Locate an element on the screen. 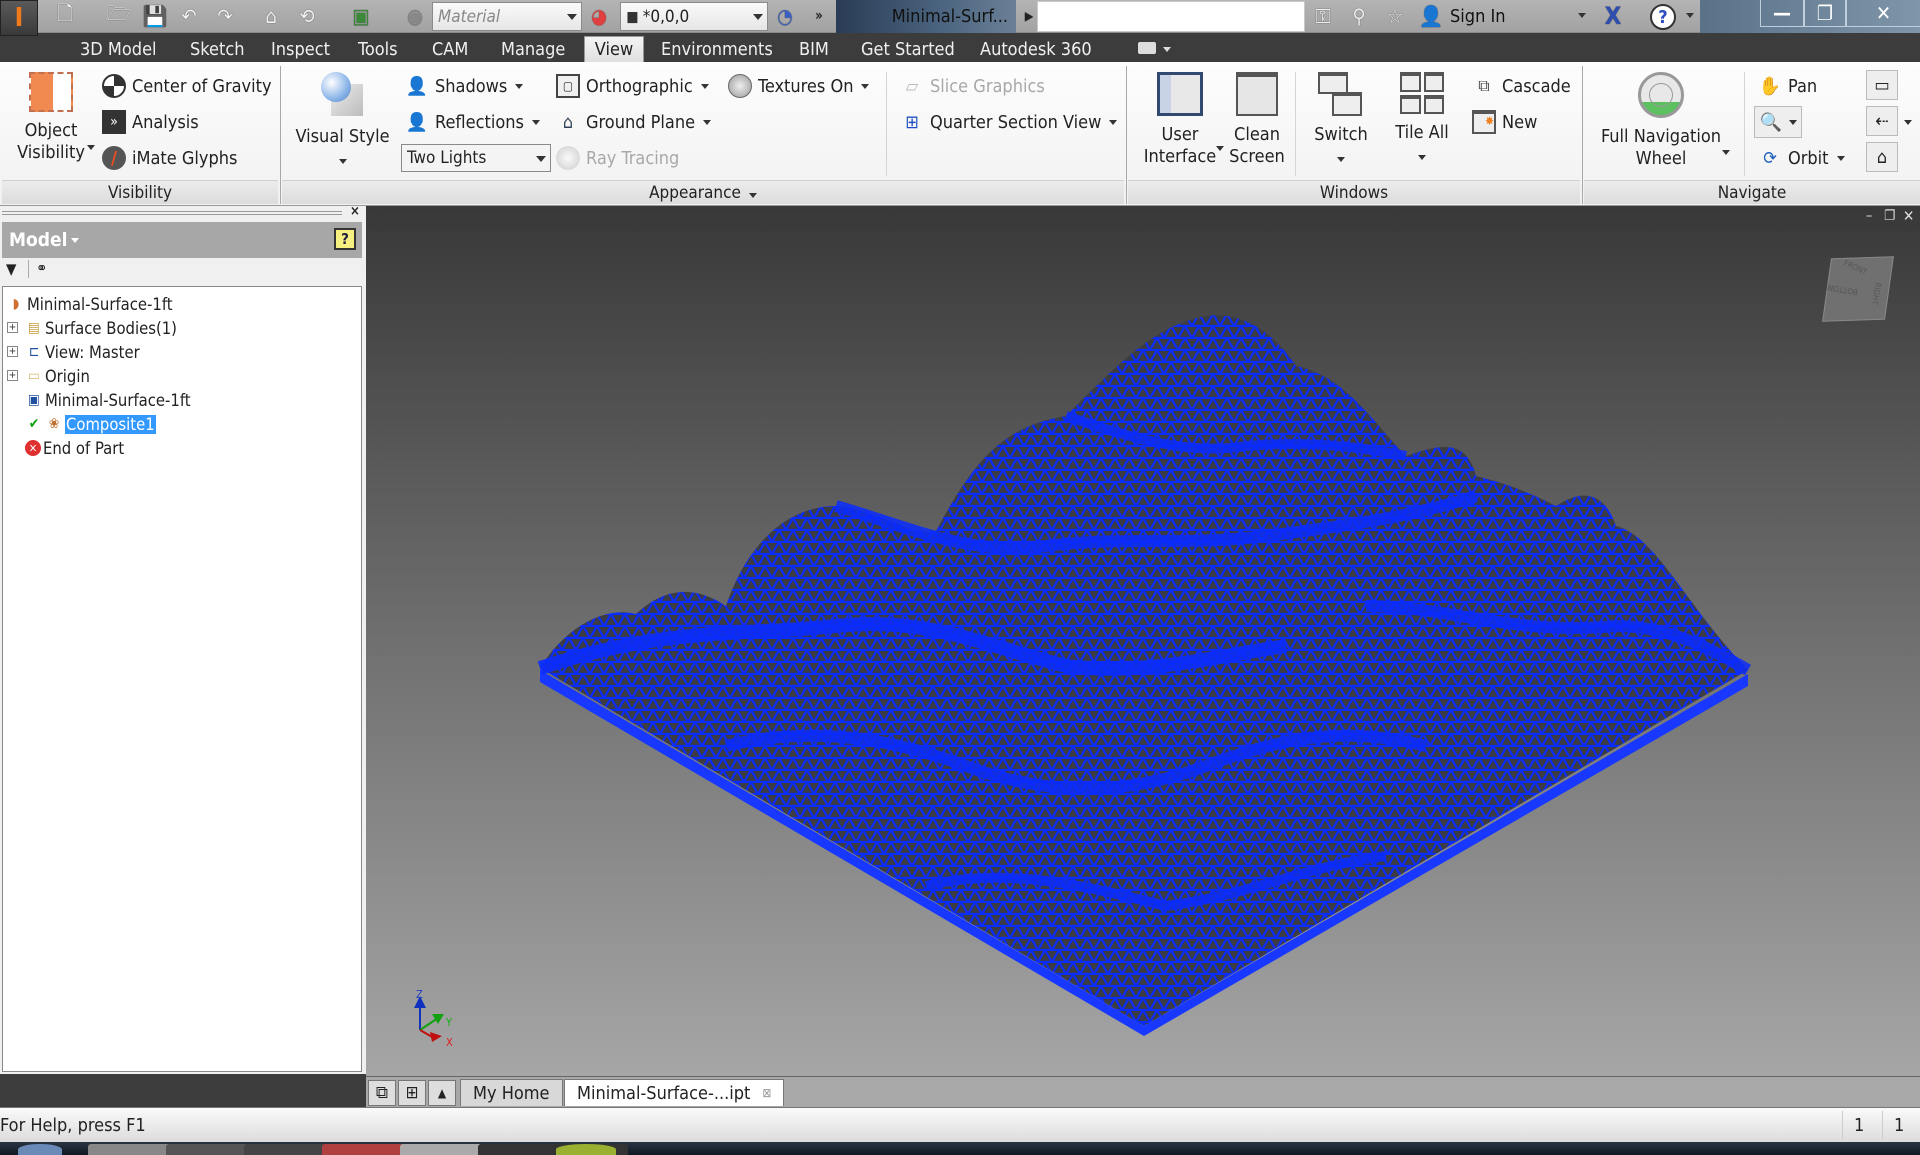 This screenshot has height=1155, width=1920. tab-autodesk-360: Autodesk 360 is located at coordinates (1036, 49).